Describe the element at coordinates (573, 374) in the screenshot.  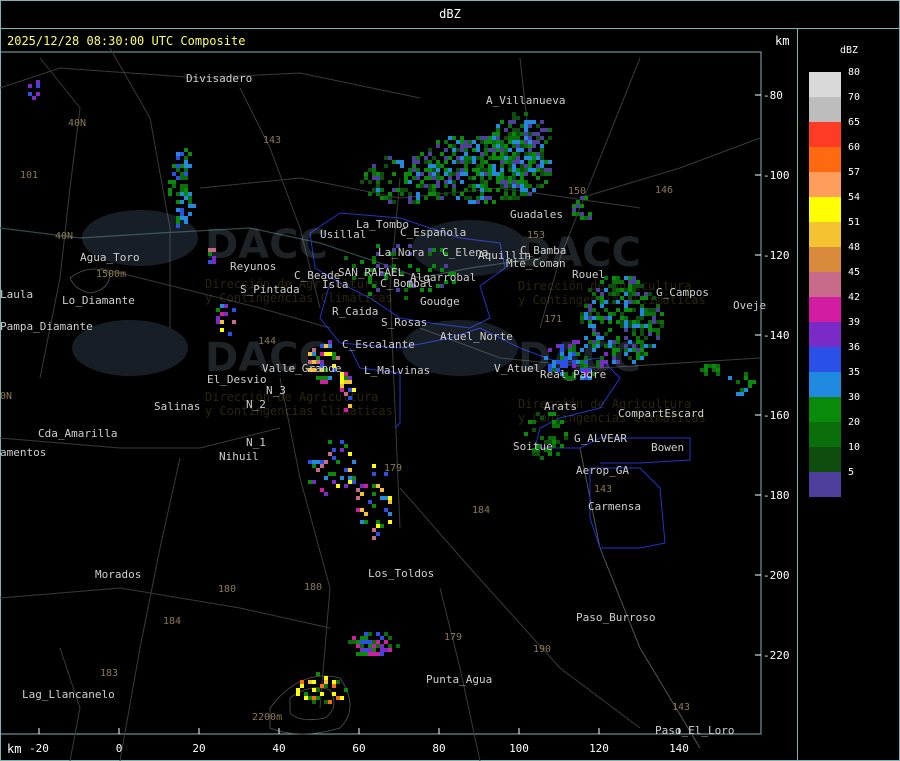
I see `place-label: Real_Padre` at that location.